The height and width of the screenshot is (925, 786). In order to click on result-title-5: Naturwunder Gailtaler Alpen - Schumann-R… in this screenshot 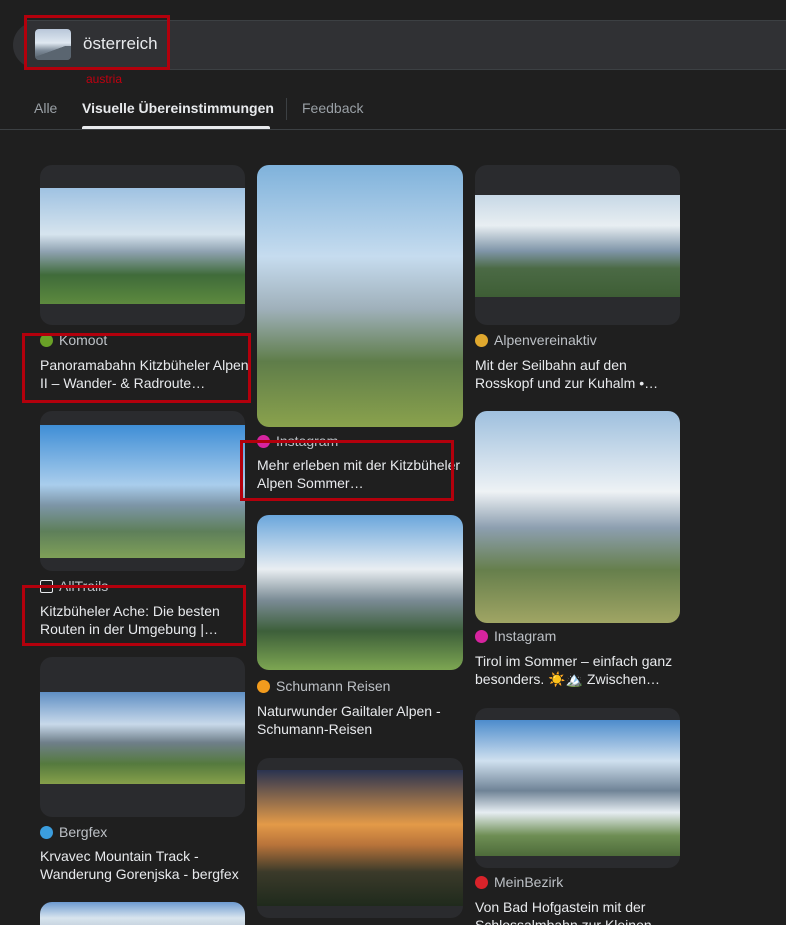, I will do `click(362, 720)`.